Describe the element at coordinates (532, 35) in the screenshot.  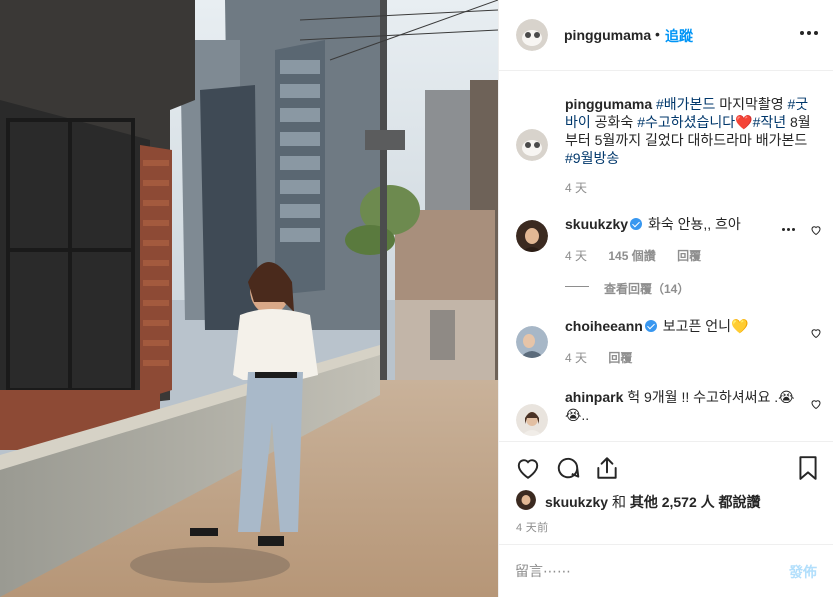
I see `author-avatar` at that location.